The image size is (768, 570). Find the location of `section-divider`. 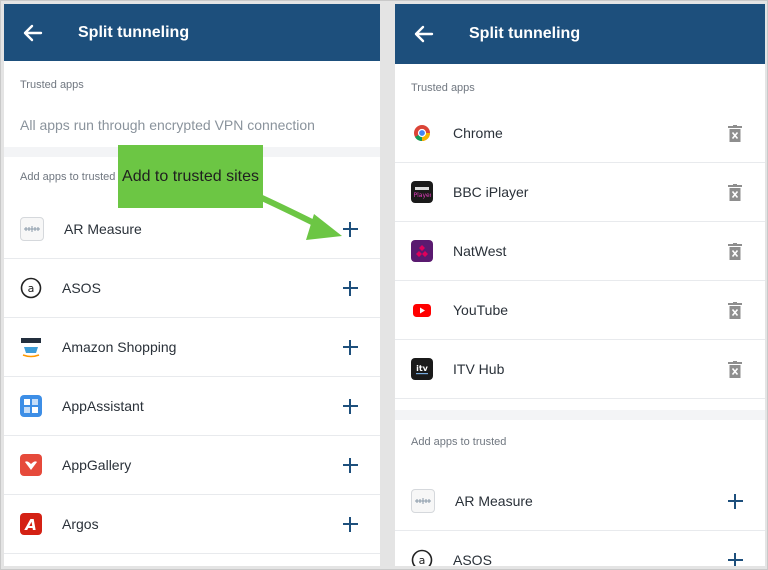

section-divider is located at coordinates (580, 415).